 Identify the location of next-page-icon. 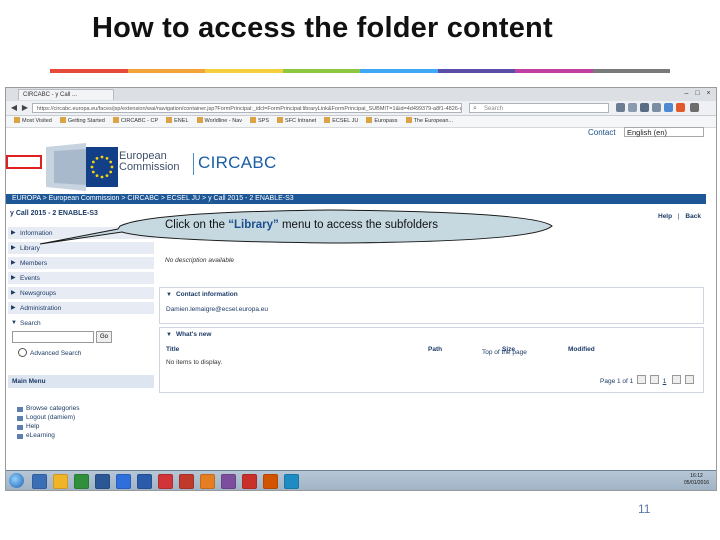
(677, 379).